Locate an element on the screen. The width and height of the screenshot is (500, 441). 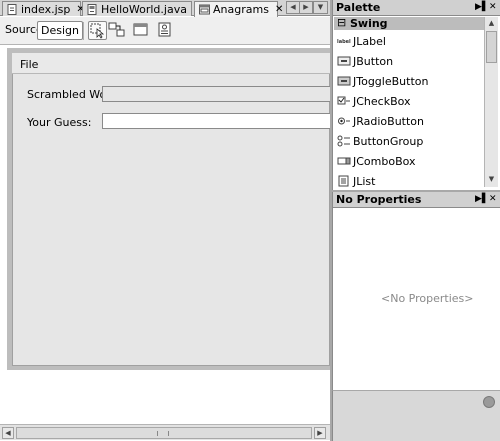
svg-text: label is located at coordinates (344, 42).